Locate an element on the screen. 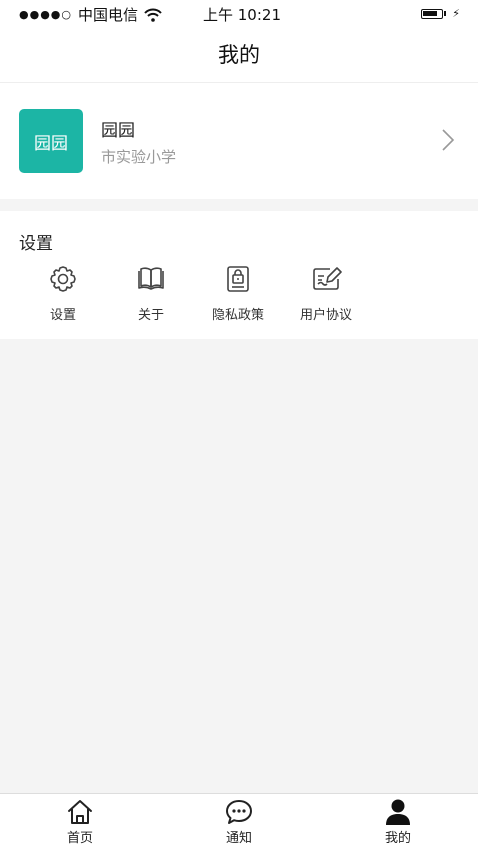  tab-label: 我的 is located at coordinates (397, 838).